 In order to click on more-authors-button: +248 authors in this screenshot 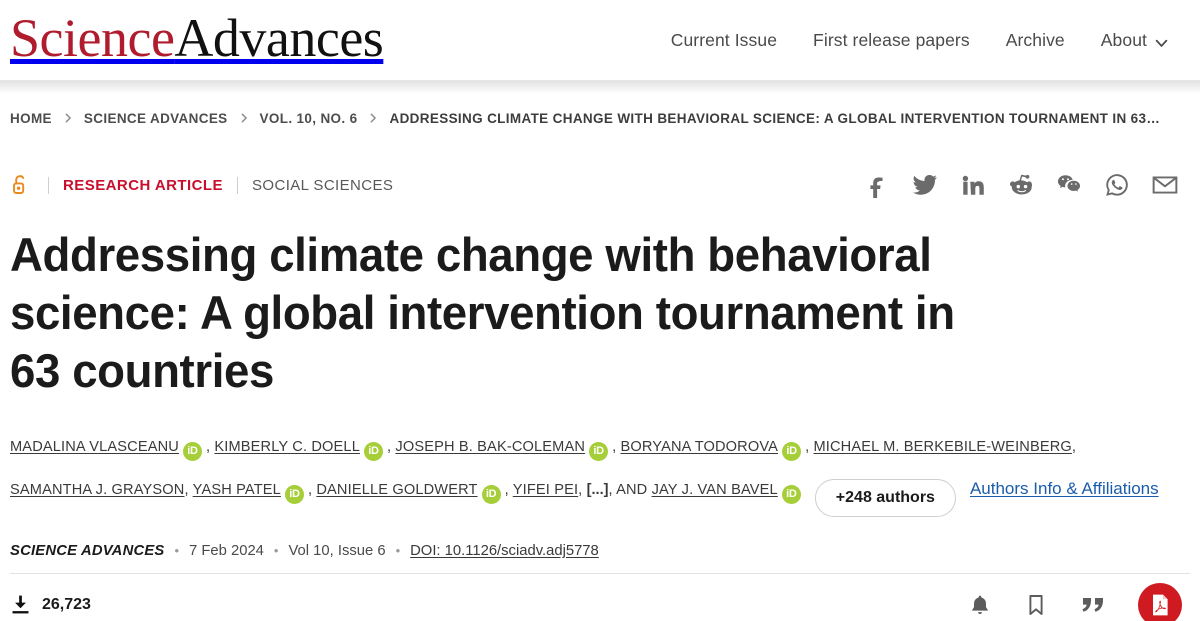, I will do `click(885, 498)`.